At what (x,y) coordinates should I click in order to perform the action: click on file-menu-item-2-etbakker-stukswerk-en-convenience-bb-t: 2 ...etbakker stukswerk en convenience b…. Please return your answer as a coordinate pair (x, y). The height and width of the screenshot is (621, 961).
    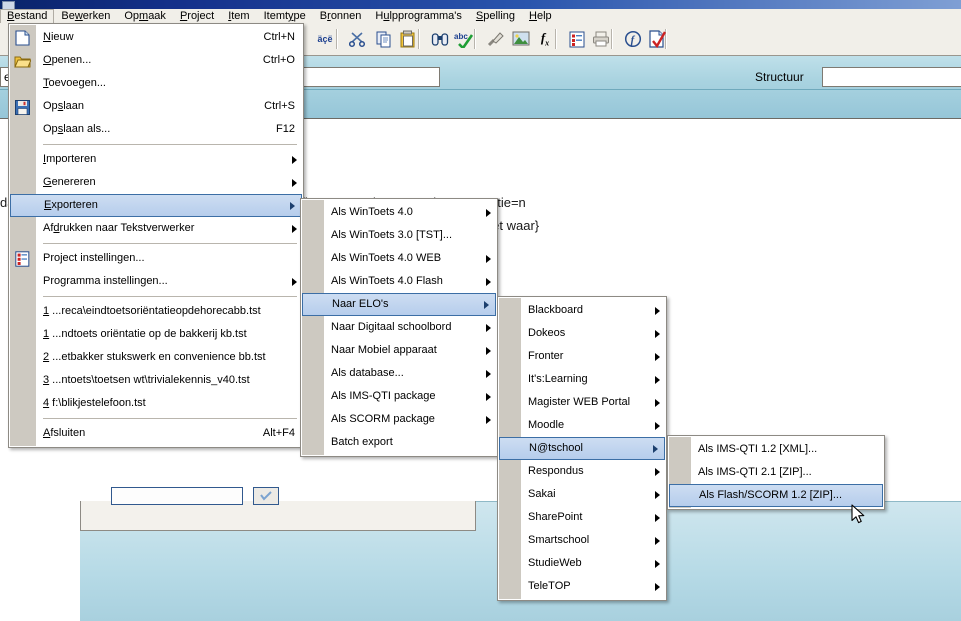
    Looking at the image, I should click on (156, 357).